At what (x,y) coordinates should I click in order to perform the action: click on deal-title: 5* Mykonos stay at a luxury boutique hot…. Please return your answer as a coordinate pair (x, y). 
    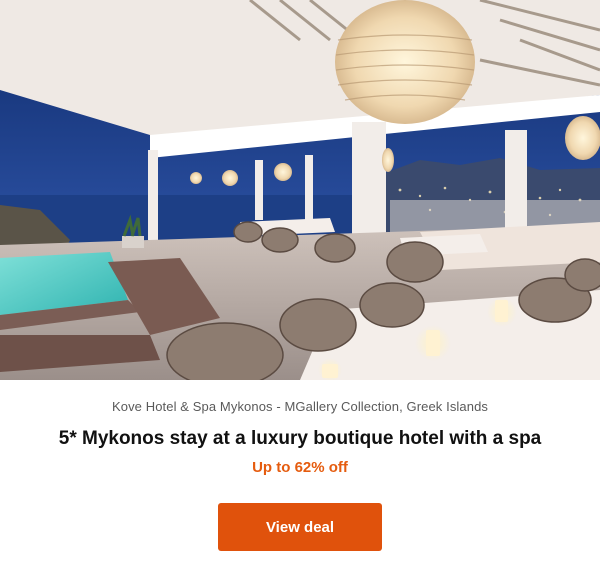
    Looking at the image, I should click on (300, 439).